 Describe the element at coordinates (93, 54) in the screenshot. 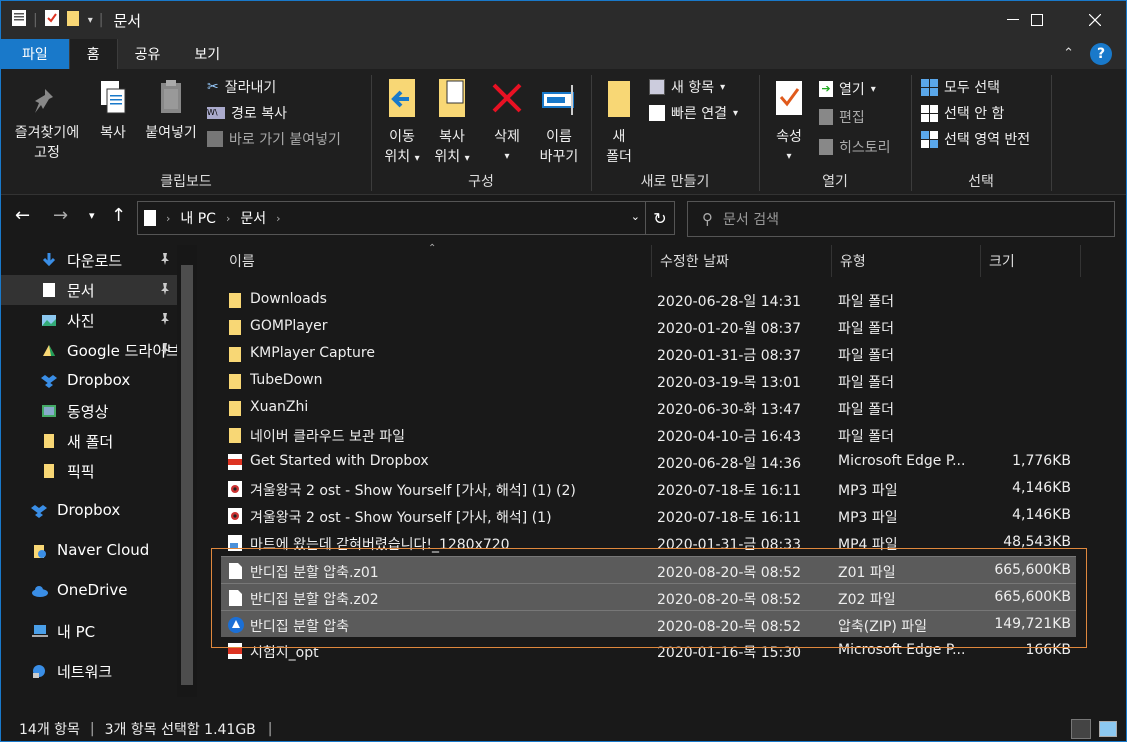

I see `tab-home: 홈` at that location.